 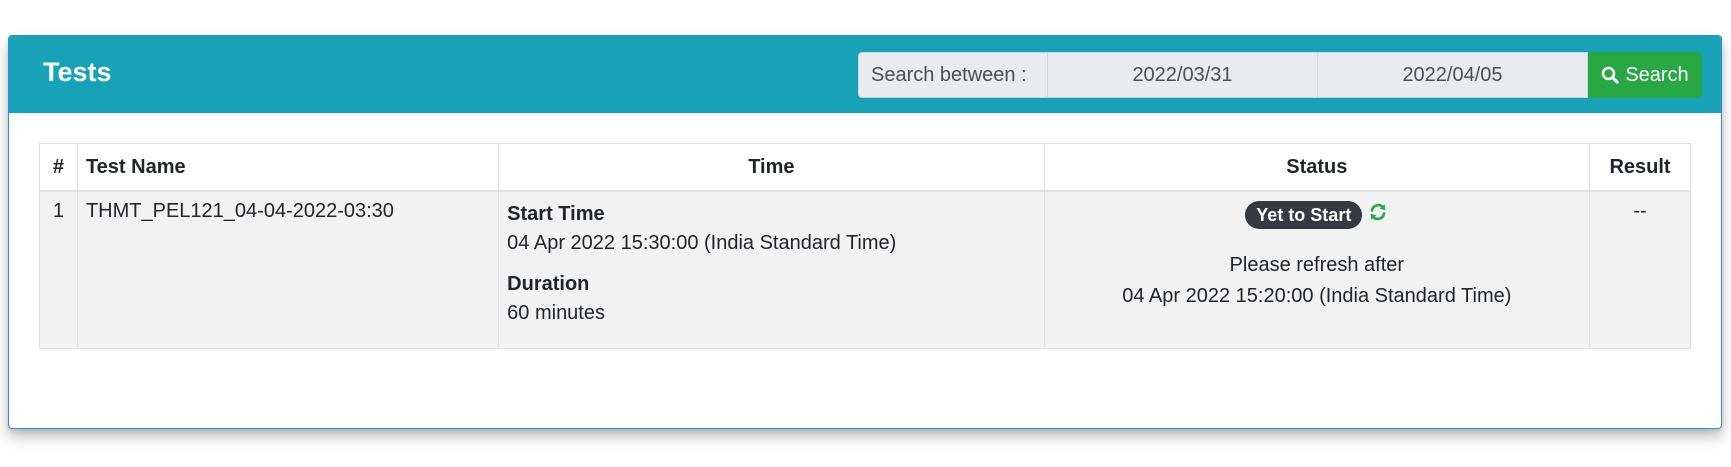 What do you see at coordinates (77, 72) in the screenshot?
I see `page-title: Tests` at bounding box center [77, 72].